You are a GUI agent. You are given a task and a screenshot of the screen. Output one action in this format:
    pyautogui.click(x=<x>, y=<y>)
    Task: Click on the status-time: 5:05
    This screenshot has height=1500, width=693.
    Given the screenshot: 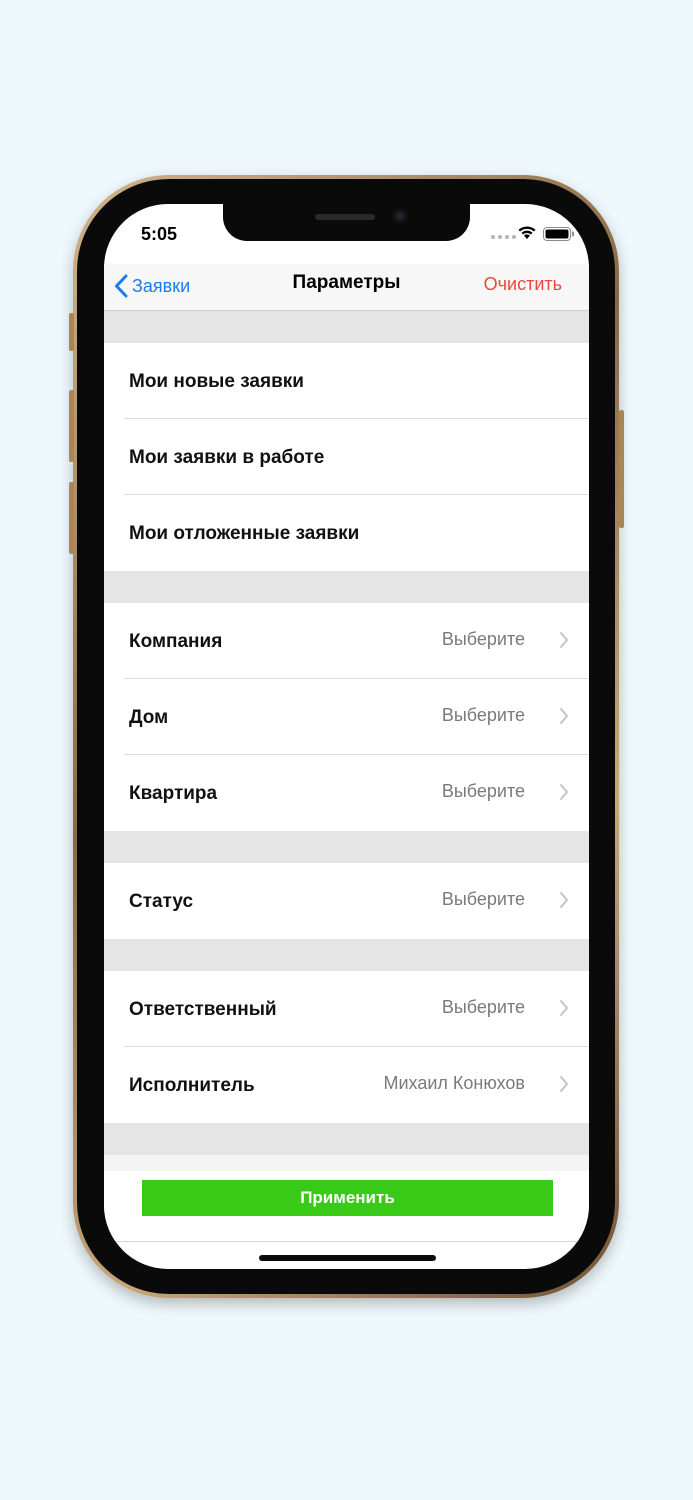 What is the action you would take?
    pyautogui.click(x=159, y=234)
    